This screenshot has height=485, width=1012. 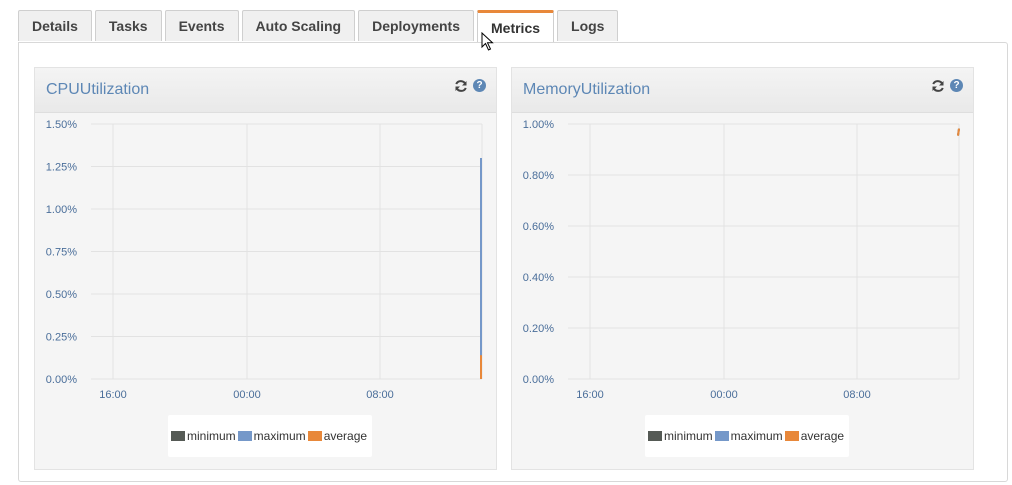 I want to click on tab-tasks: Tasks, so click(x=128, y=25).